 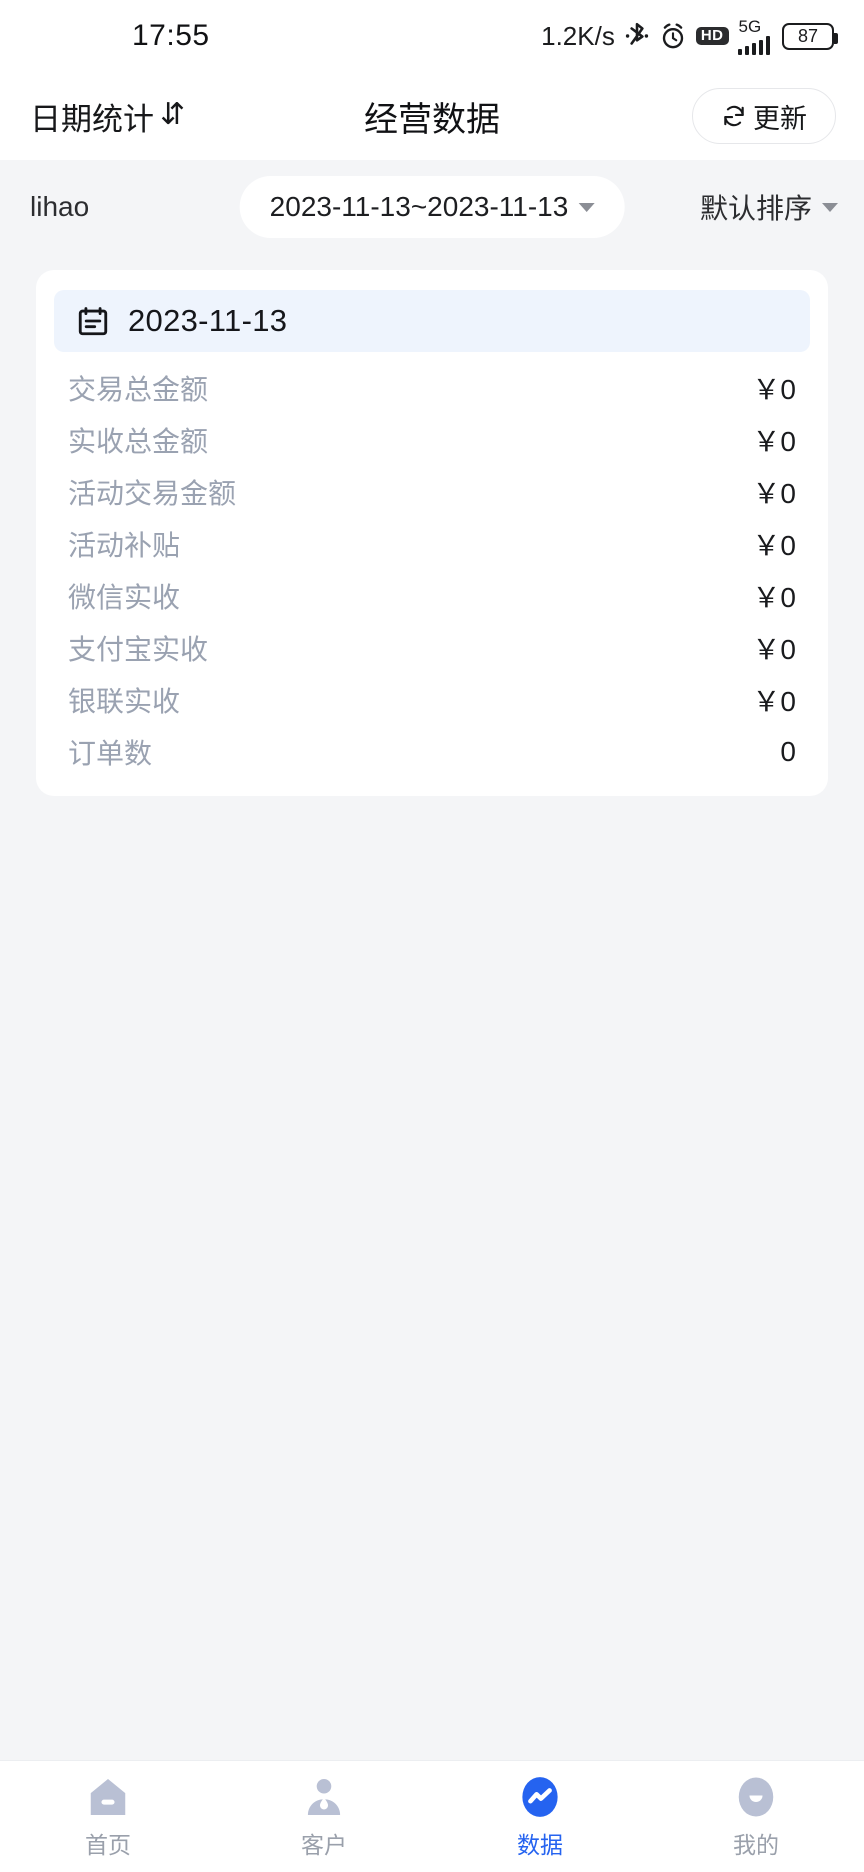 What do you see at coordinates (432, 544) in the screenshot?
I see `stats-row: 活动补贴 ￥0` at bounding box center [432, 544].